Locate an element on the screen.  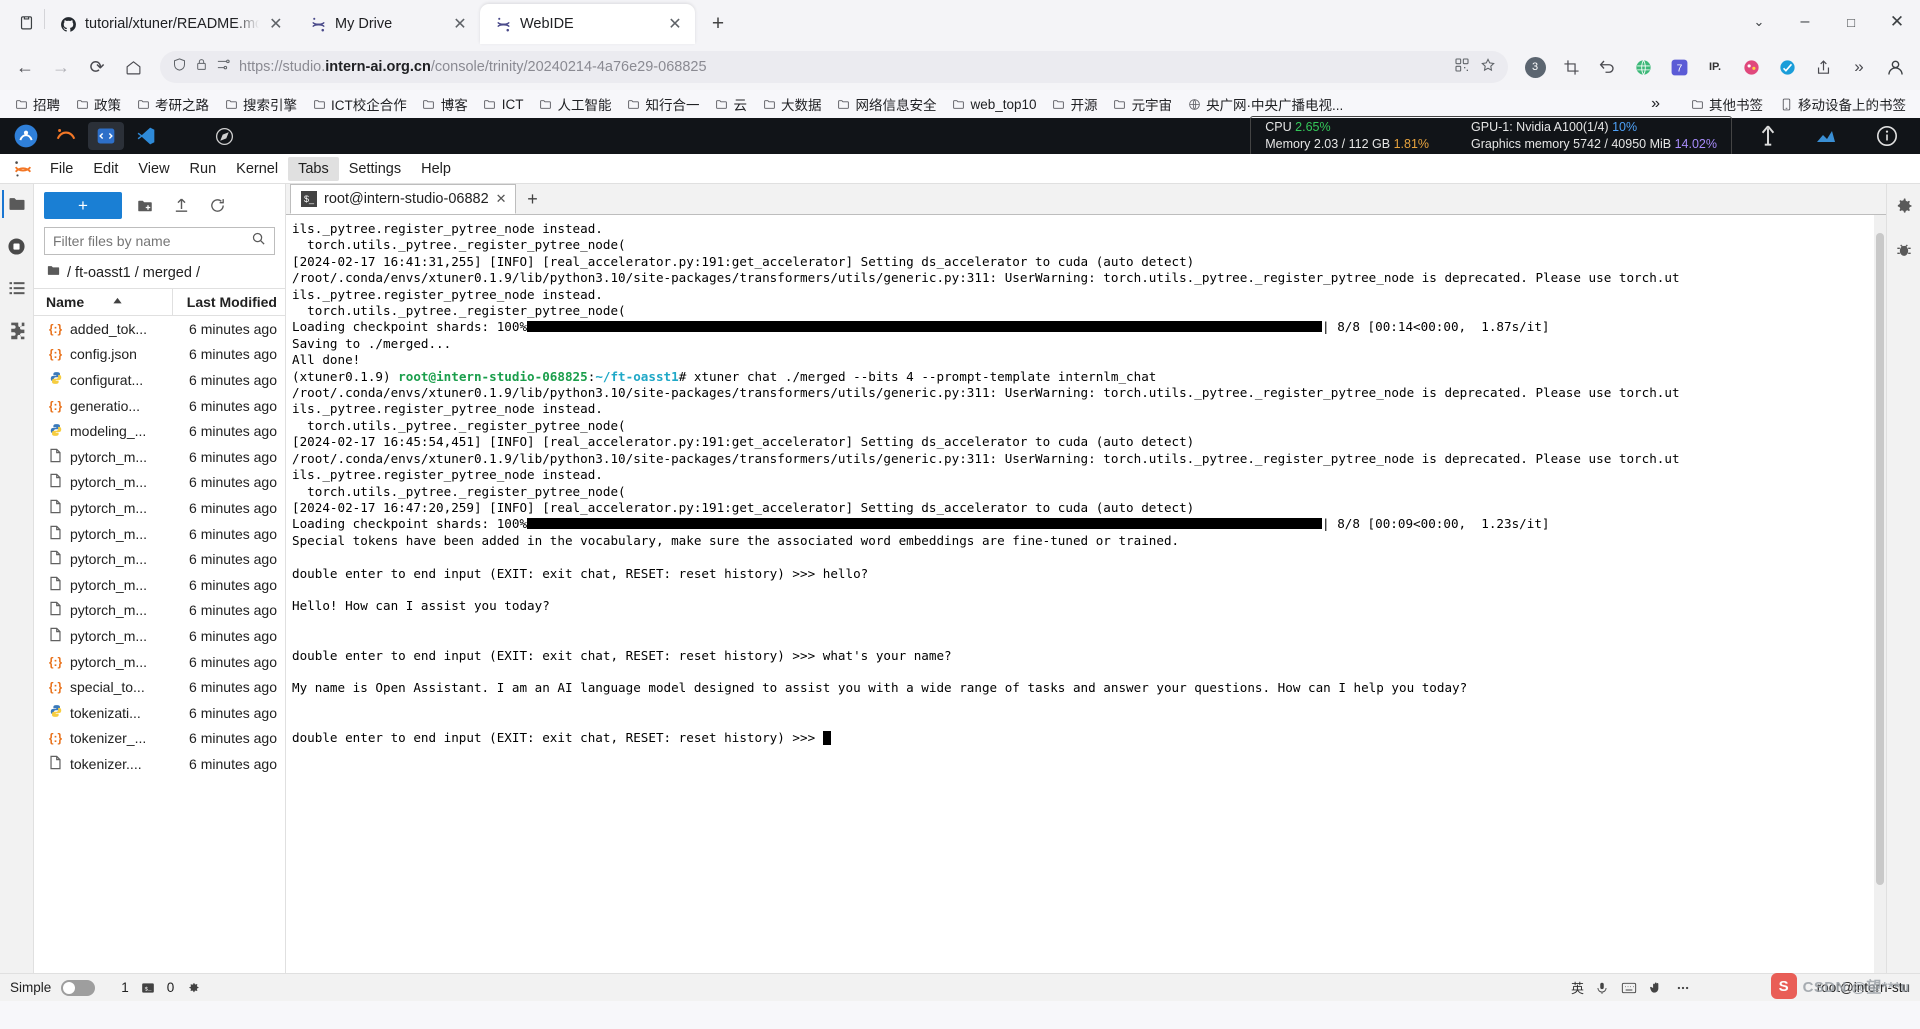
search-icon is located at coordinates (258, 241).